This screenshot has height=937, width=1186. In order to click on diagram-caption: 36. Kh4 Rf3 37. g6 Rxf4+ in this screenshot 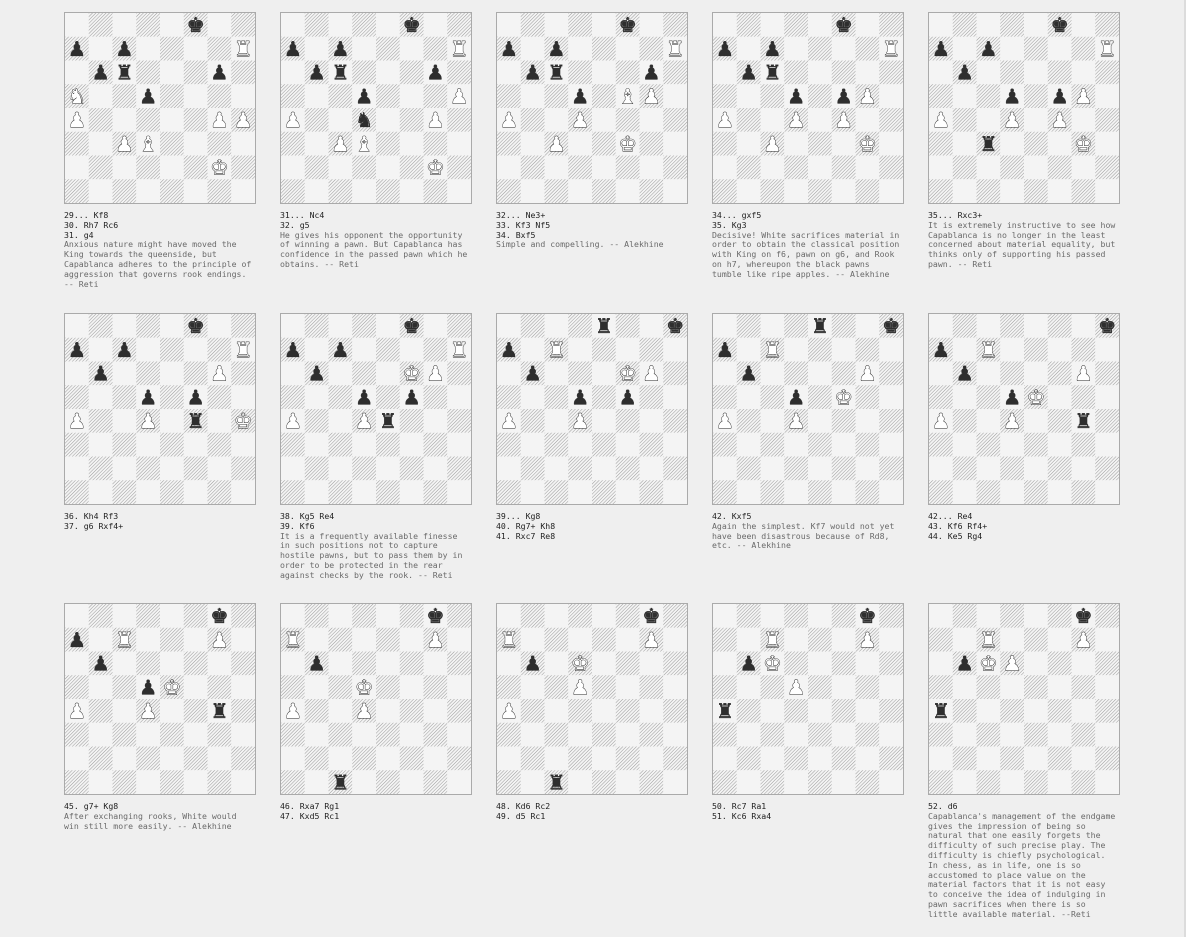, I will do `click(160, 521)`.